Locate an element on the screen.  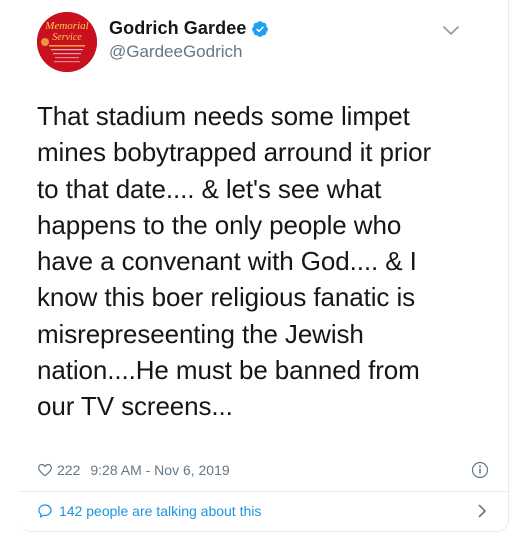
chevron-right-icon is located at coordinates (482, 511).